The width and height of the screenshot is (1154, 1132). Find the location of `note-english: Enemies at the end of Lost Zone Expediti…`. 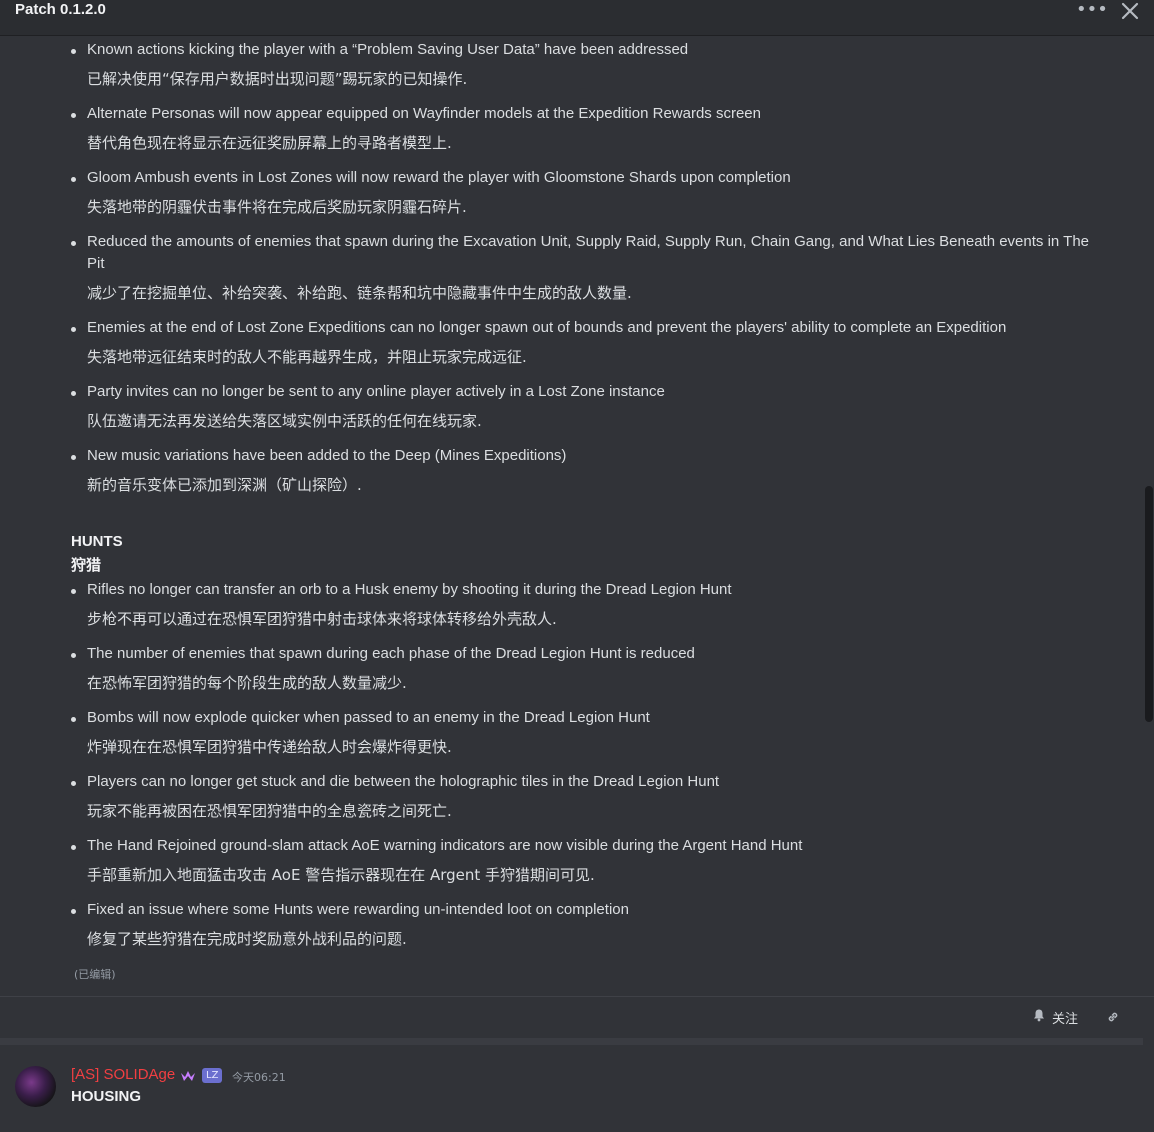

note-english: Enemies at the end of Lost Zone Expediti… is located at coordinates (547, 327).